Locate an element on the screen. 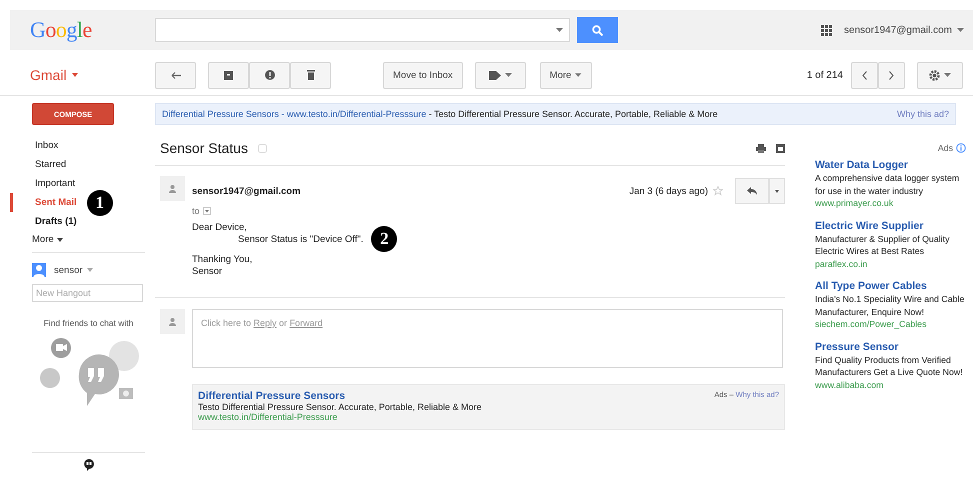 This screenshot has width=973, height=479. search-icon is located at coordinates (597, 30).